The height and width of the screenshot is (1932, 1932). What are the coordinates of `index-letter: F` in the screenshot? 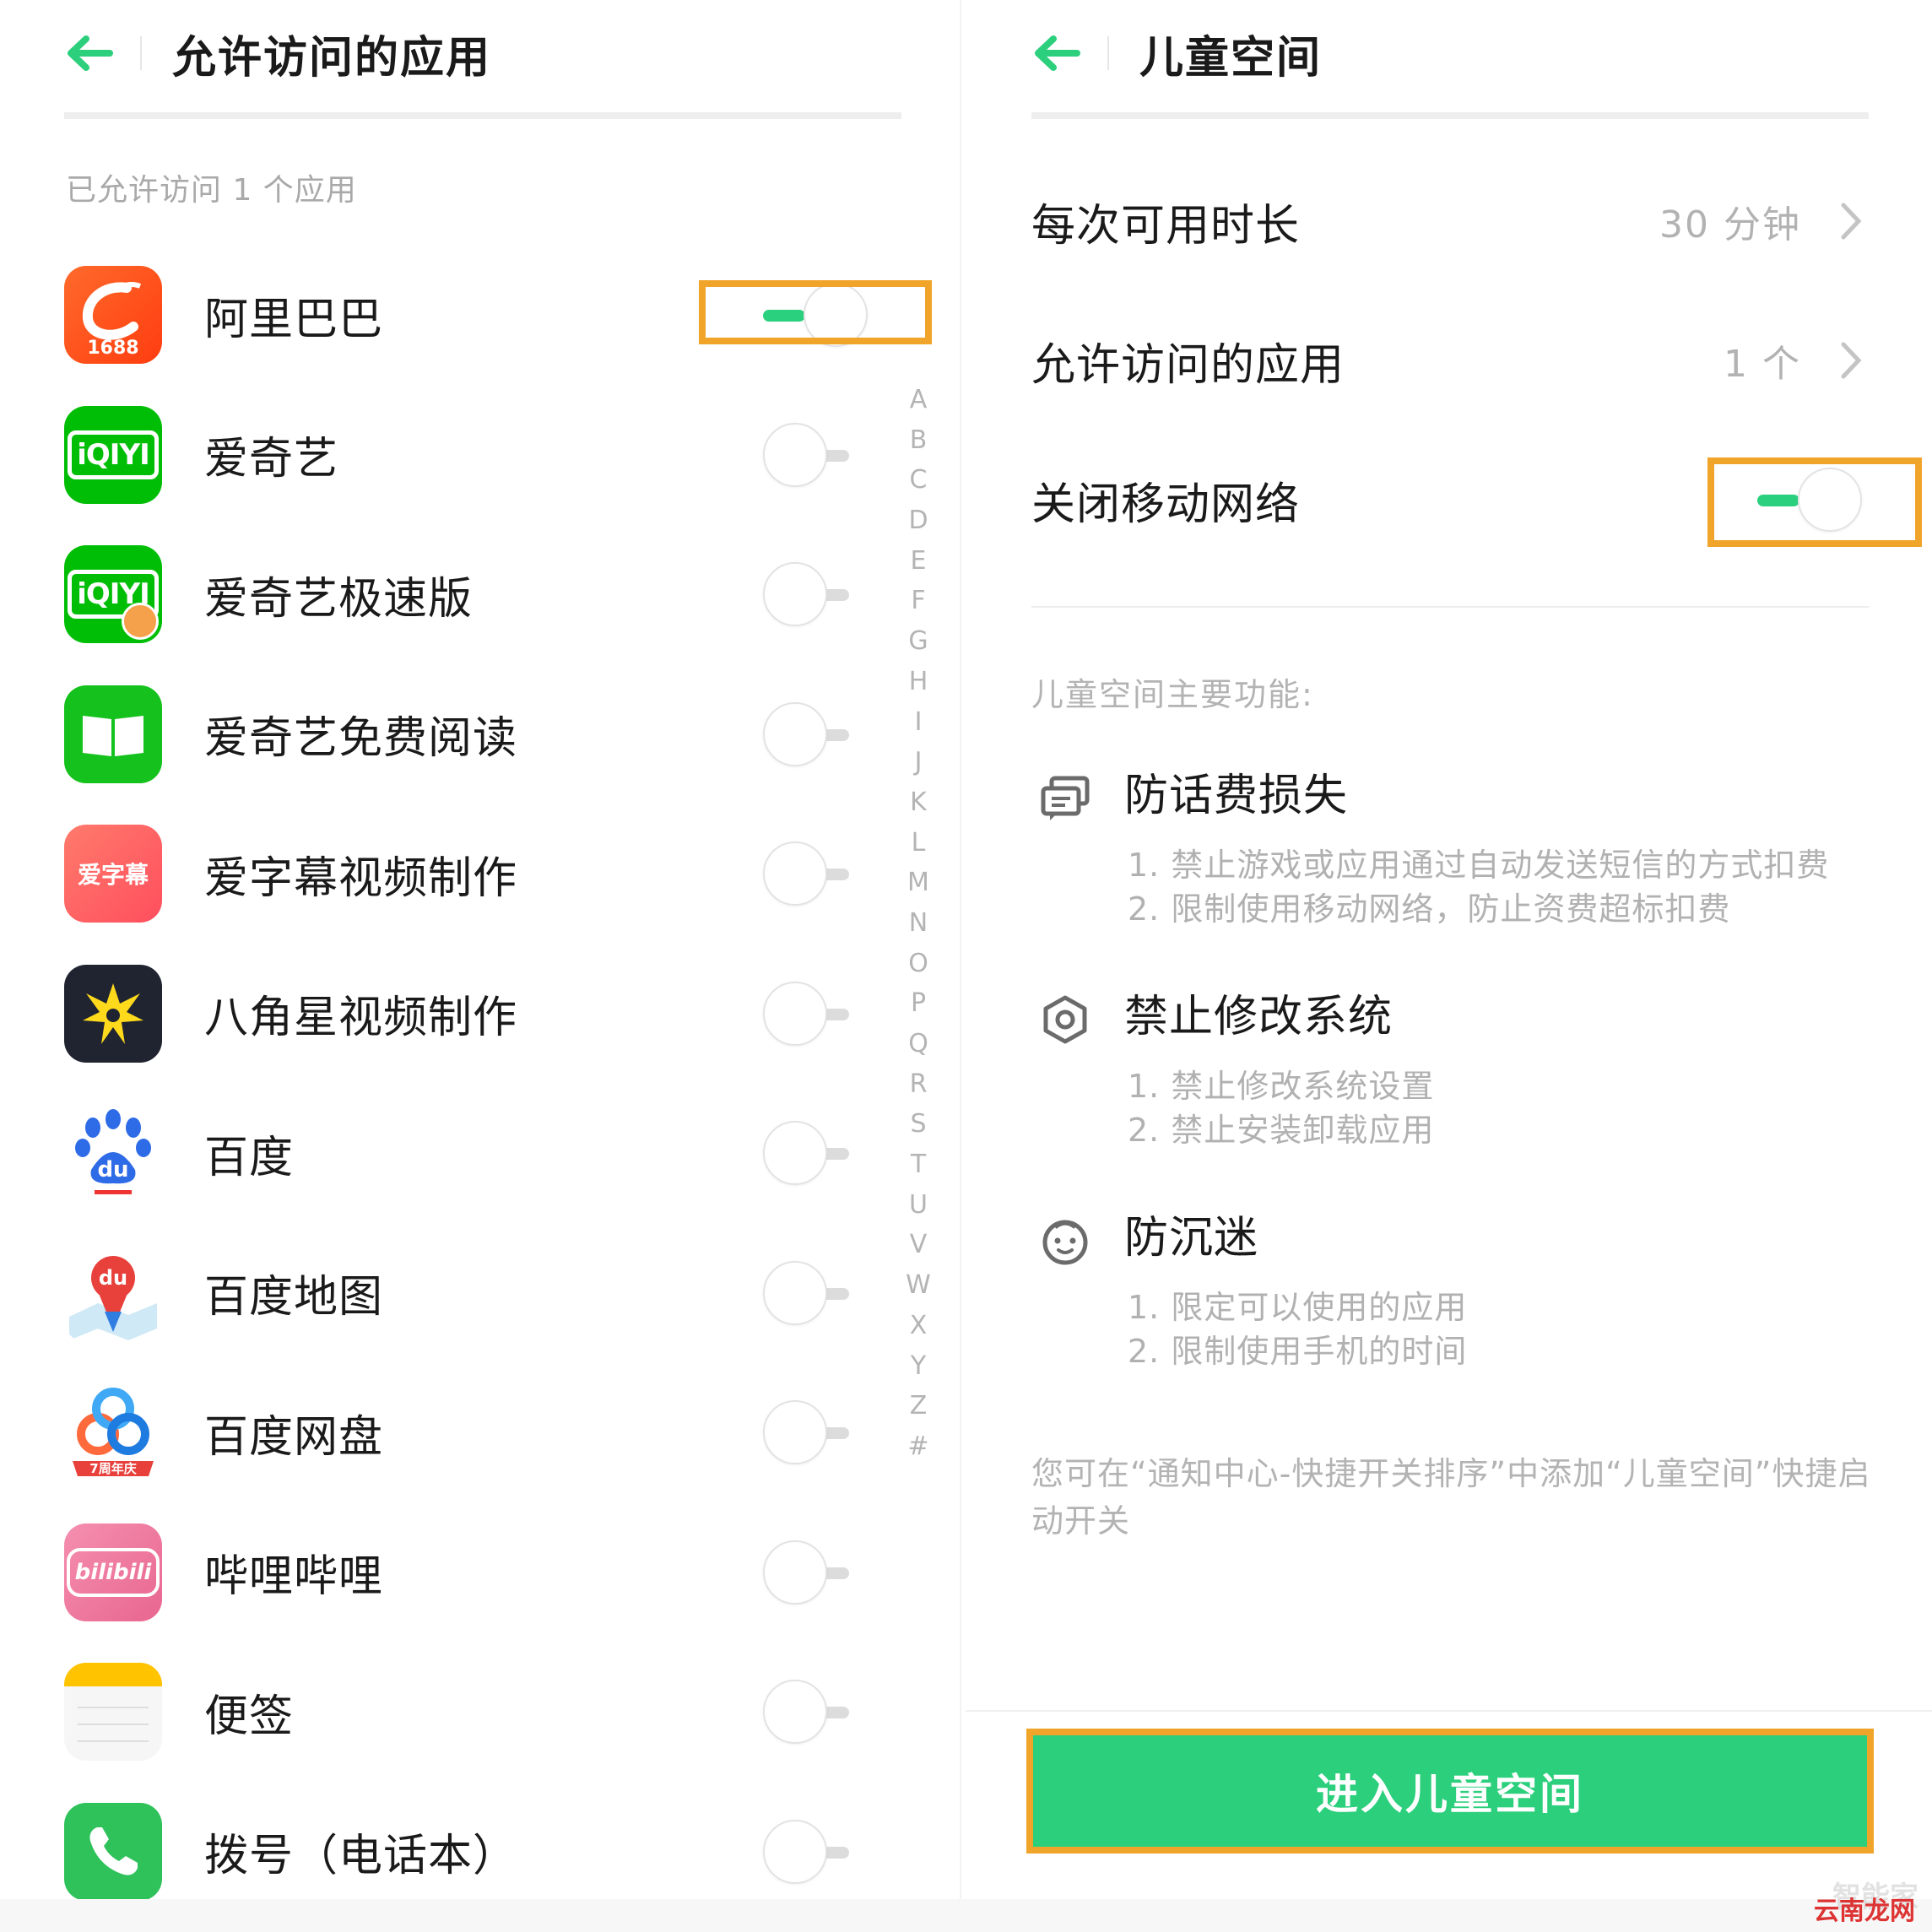 It's located at (918, 601).